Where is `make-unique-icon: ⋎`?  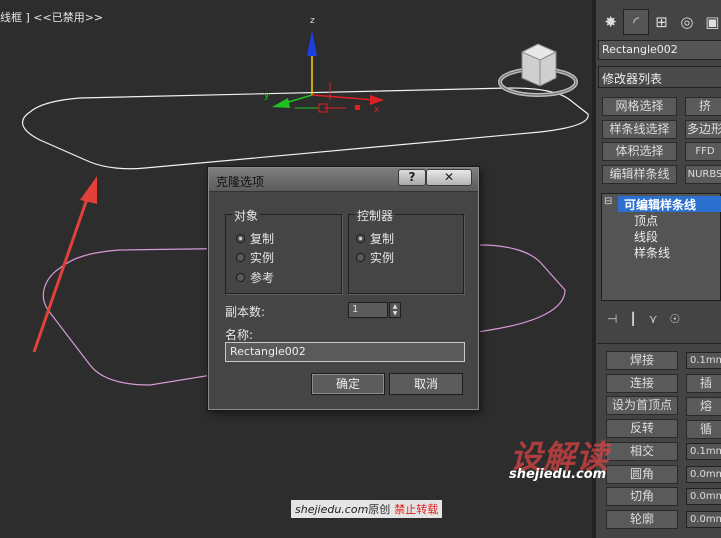
make-unique-icon: ⋎ is located at coordinates (653, 319).